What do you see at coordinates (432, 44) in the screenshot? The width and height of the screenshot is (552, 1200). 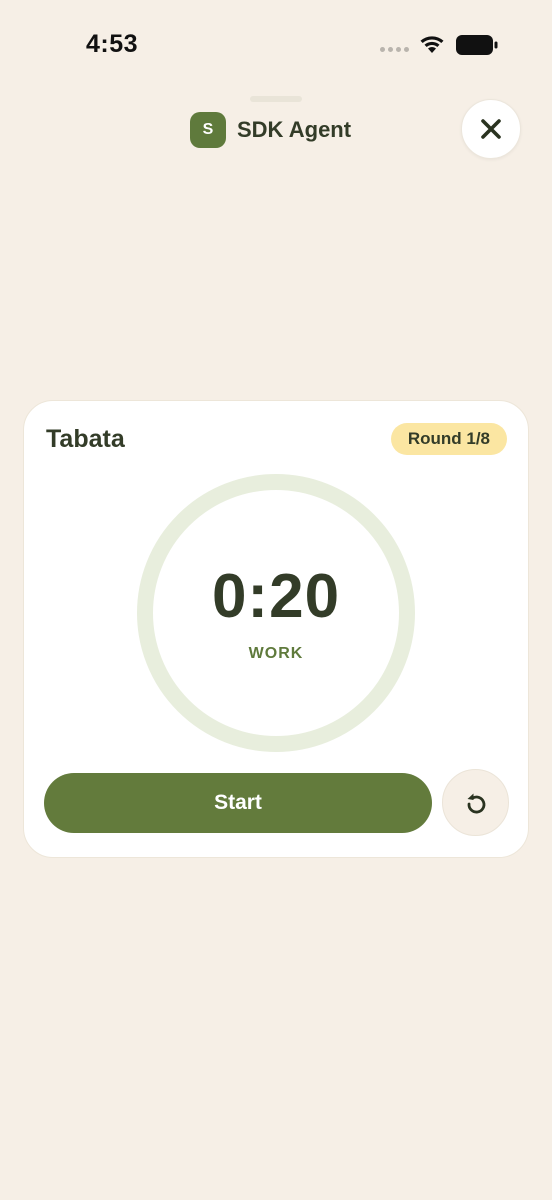 I see `wifi-icon` at bounding box center [432, 44].